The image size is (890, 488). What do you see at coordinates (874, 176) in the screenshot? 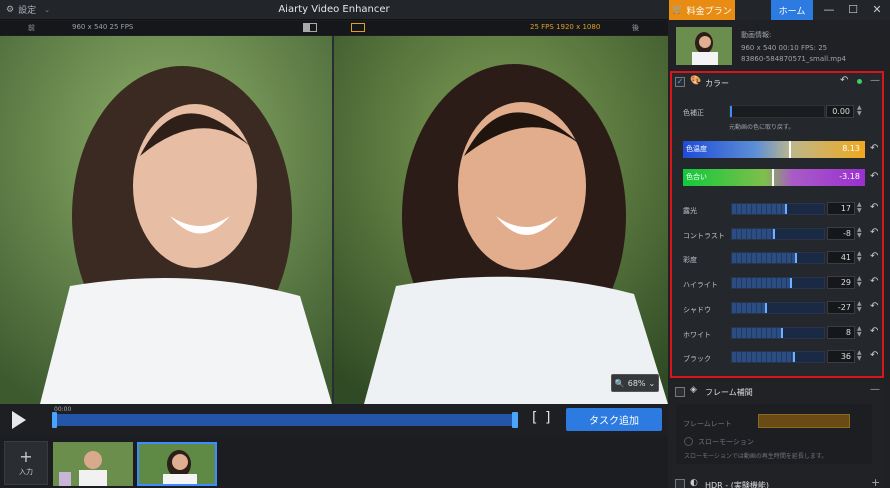
I see `reset-tint-icon: ↶` at bounding box center [874, 176].